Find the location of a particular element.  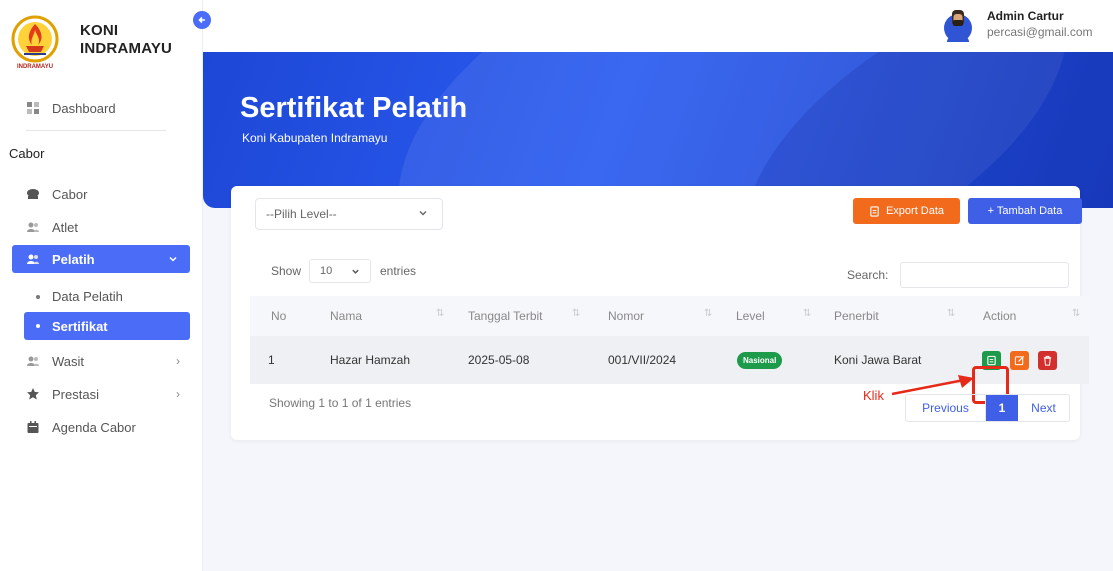

page-subtitle: Koni Kabupaten Indramayu is located at coordinates (315, 138).